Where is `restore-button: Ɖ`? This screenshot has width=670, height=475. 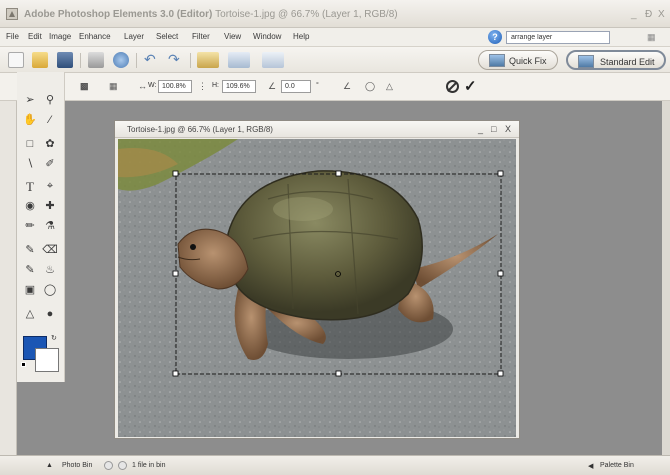
restore-button: Ɖ is located at coordinates (648, 14).